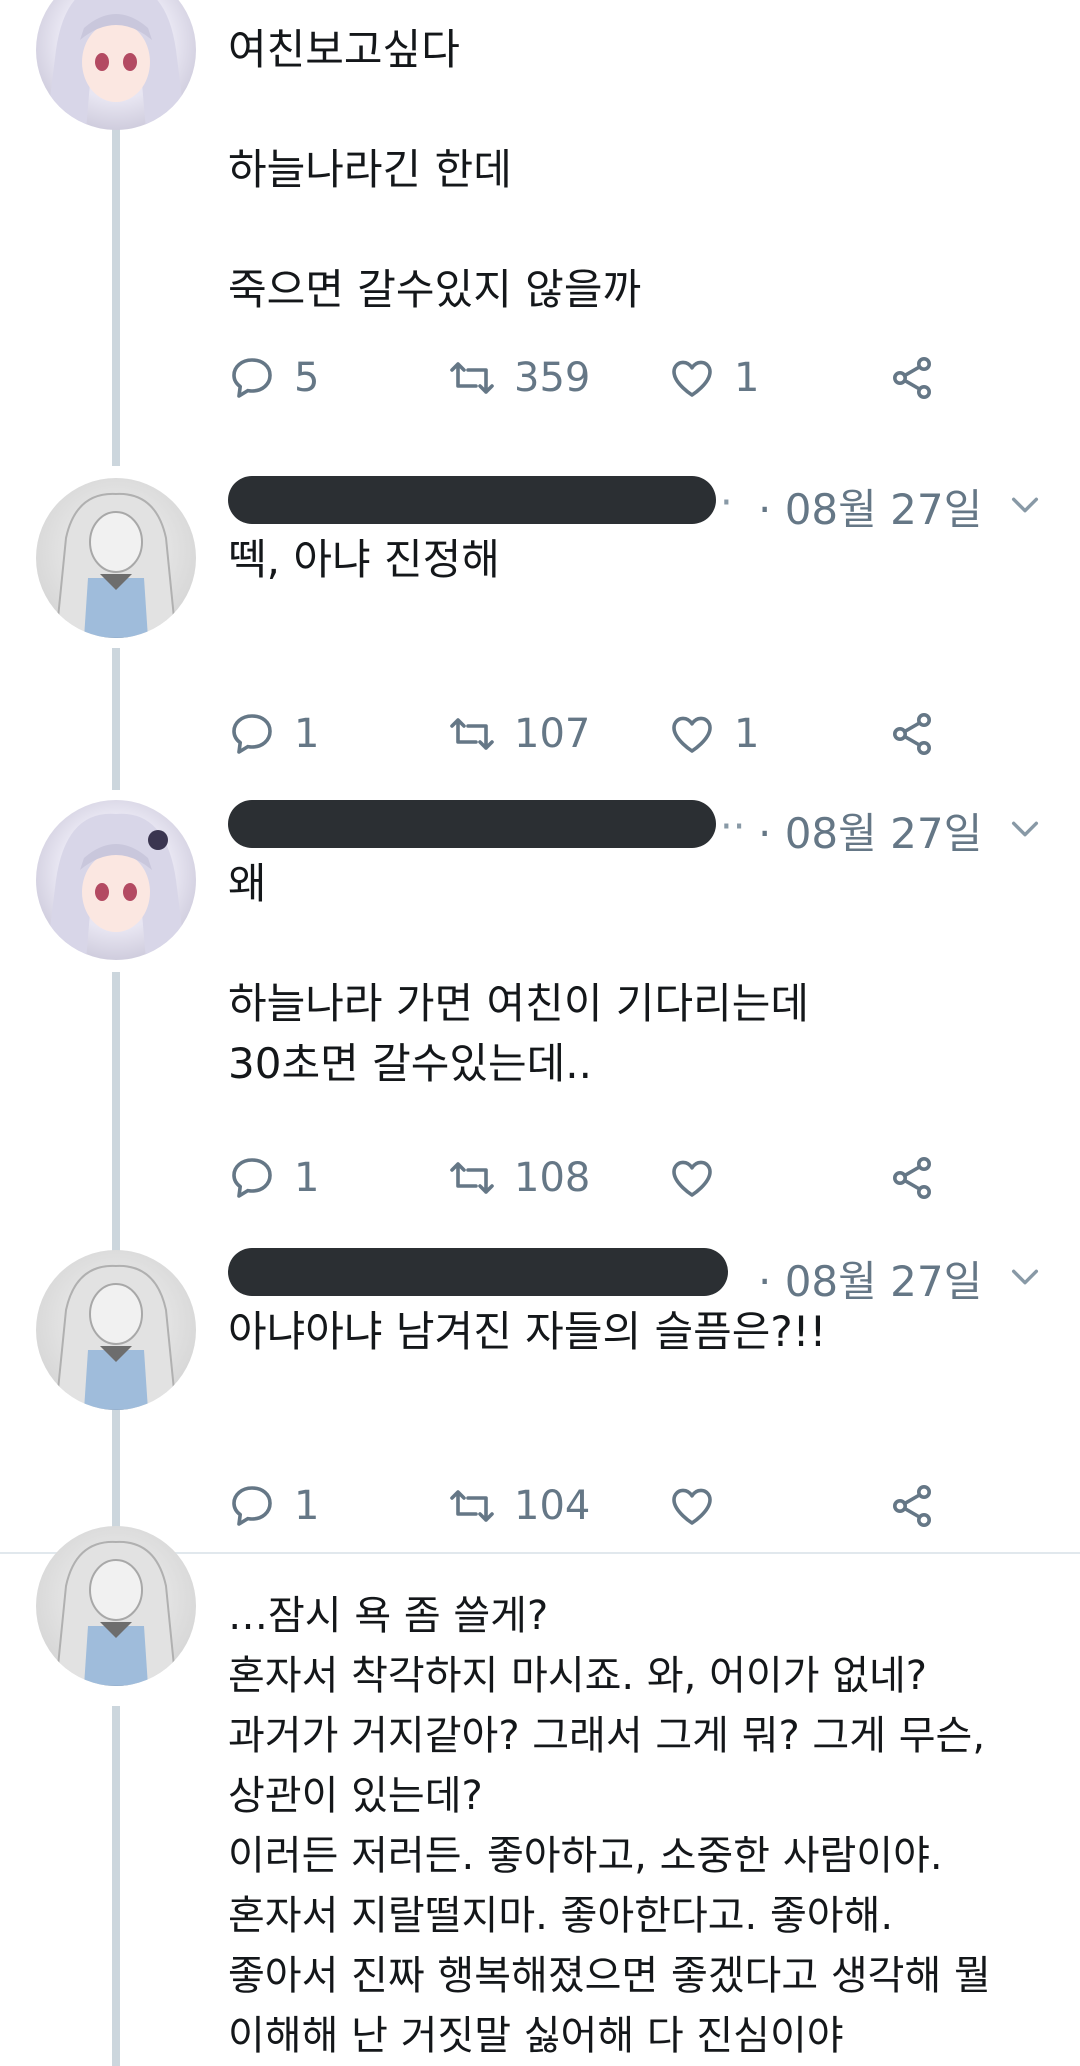  I want to click on tweet-text: 아냐아냐 남겨진 자들의 슬픔은?!!, so click(527, 1331).